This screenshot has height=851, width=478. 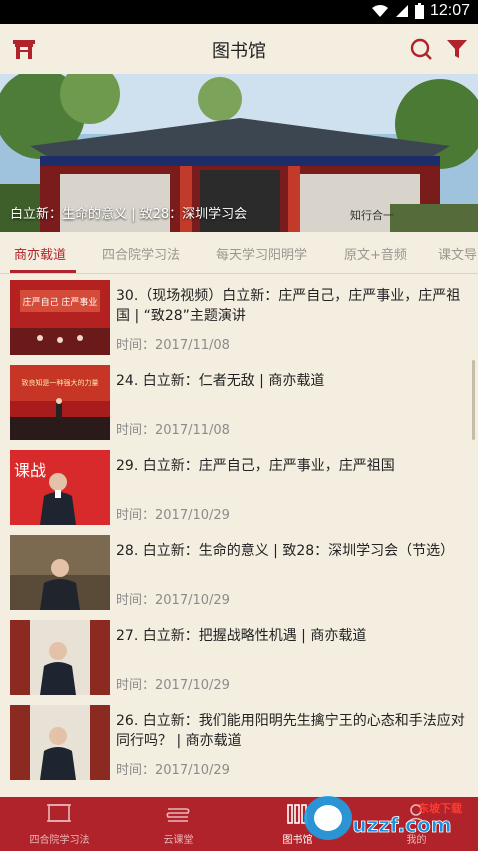 I want to click on uzzf-watermark-logo: 东坡下载 uzzf.com, so click(x=383, y=818).